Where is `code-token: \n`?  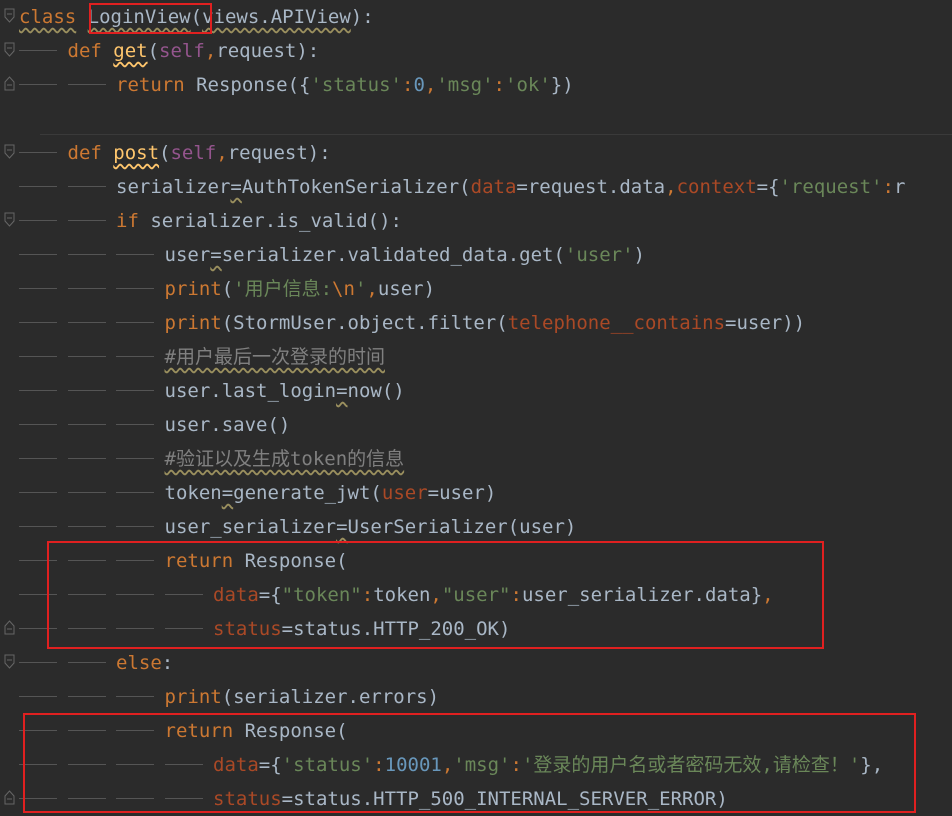
code-token: \n is located at coordinates (343, 289).